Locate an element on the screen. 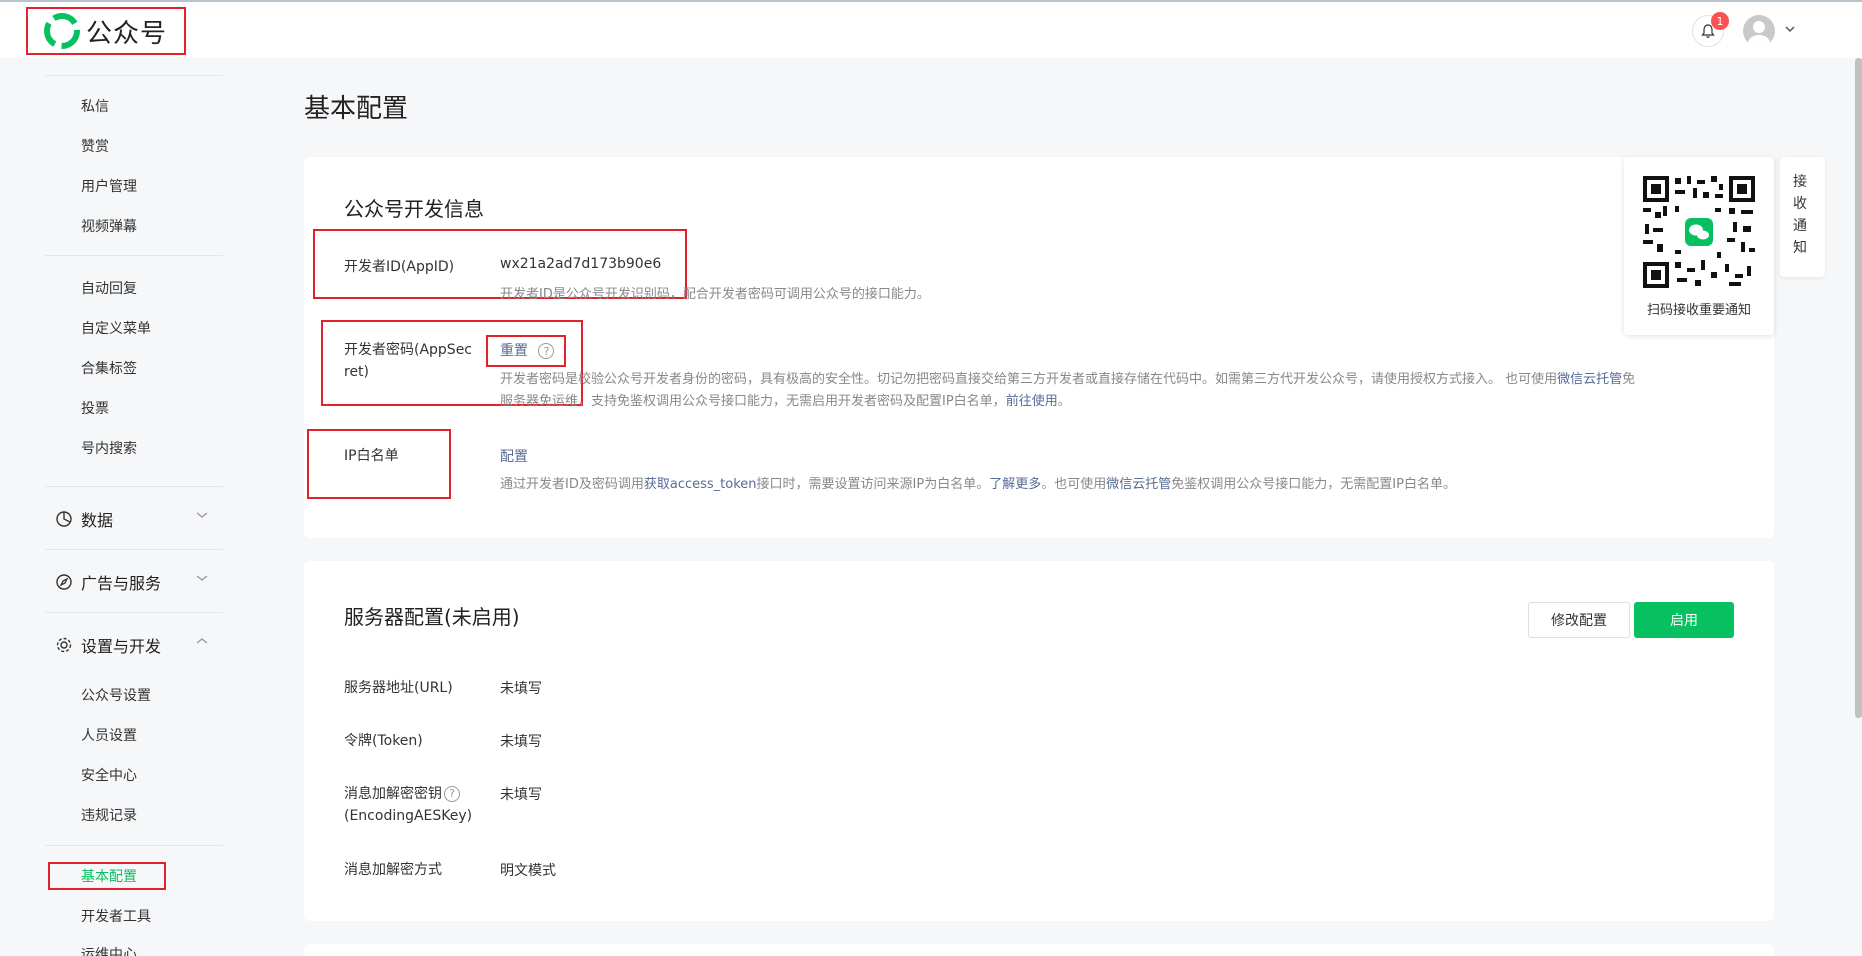 The image size is (1862, 956). learn-more-link: 了解更多 is located at coordinates (1015, 484).